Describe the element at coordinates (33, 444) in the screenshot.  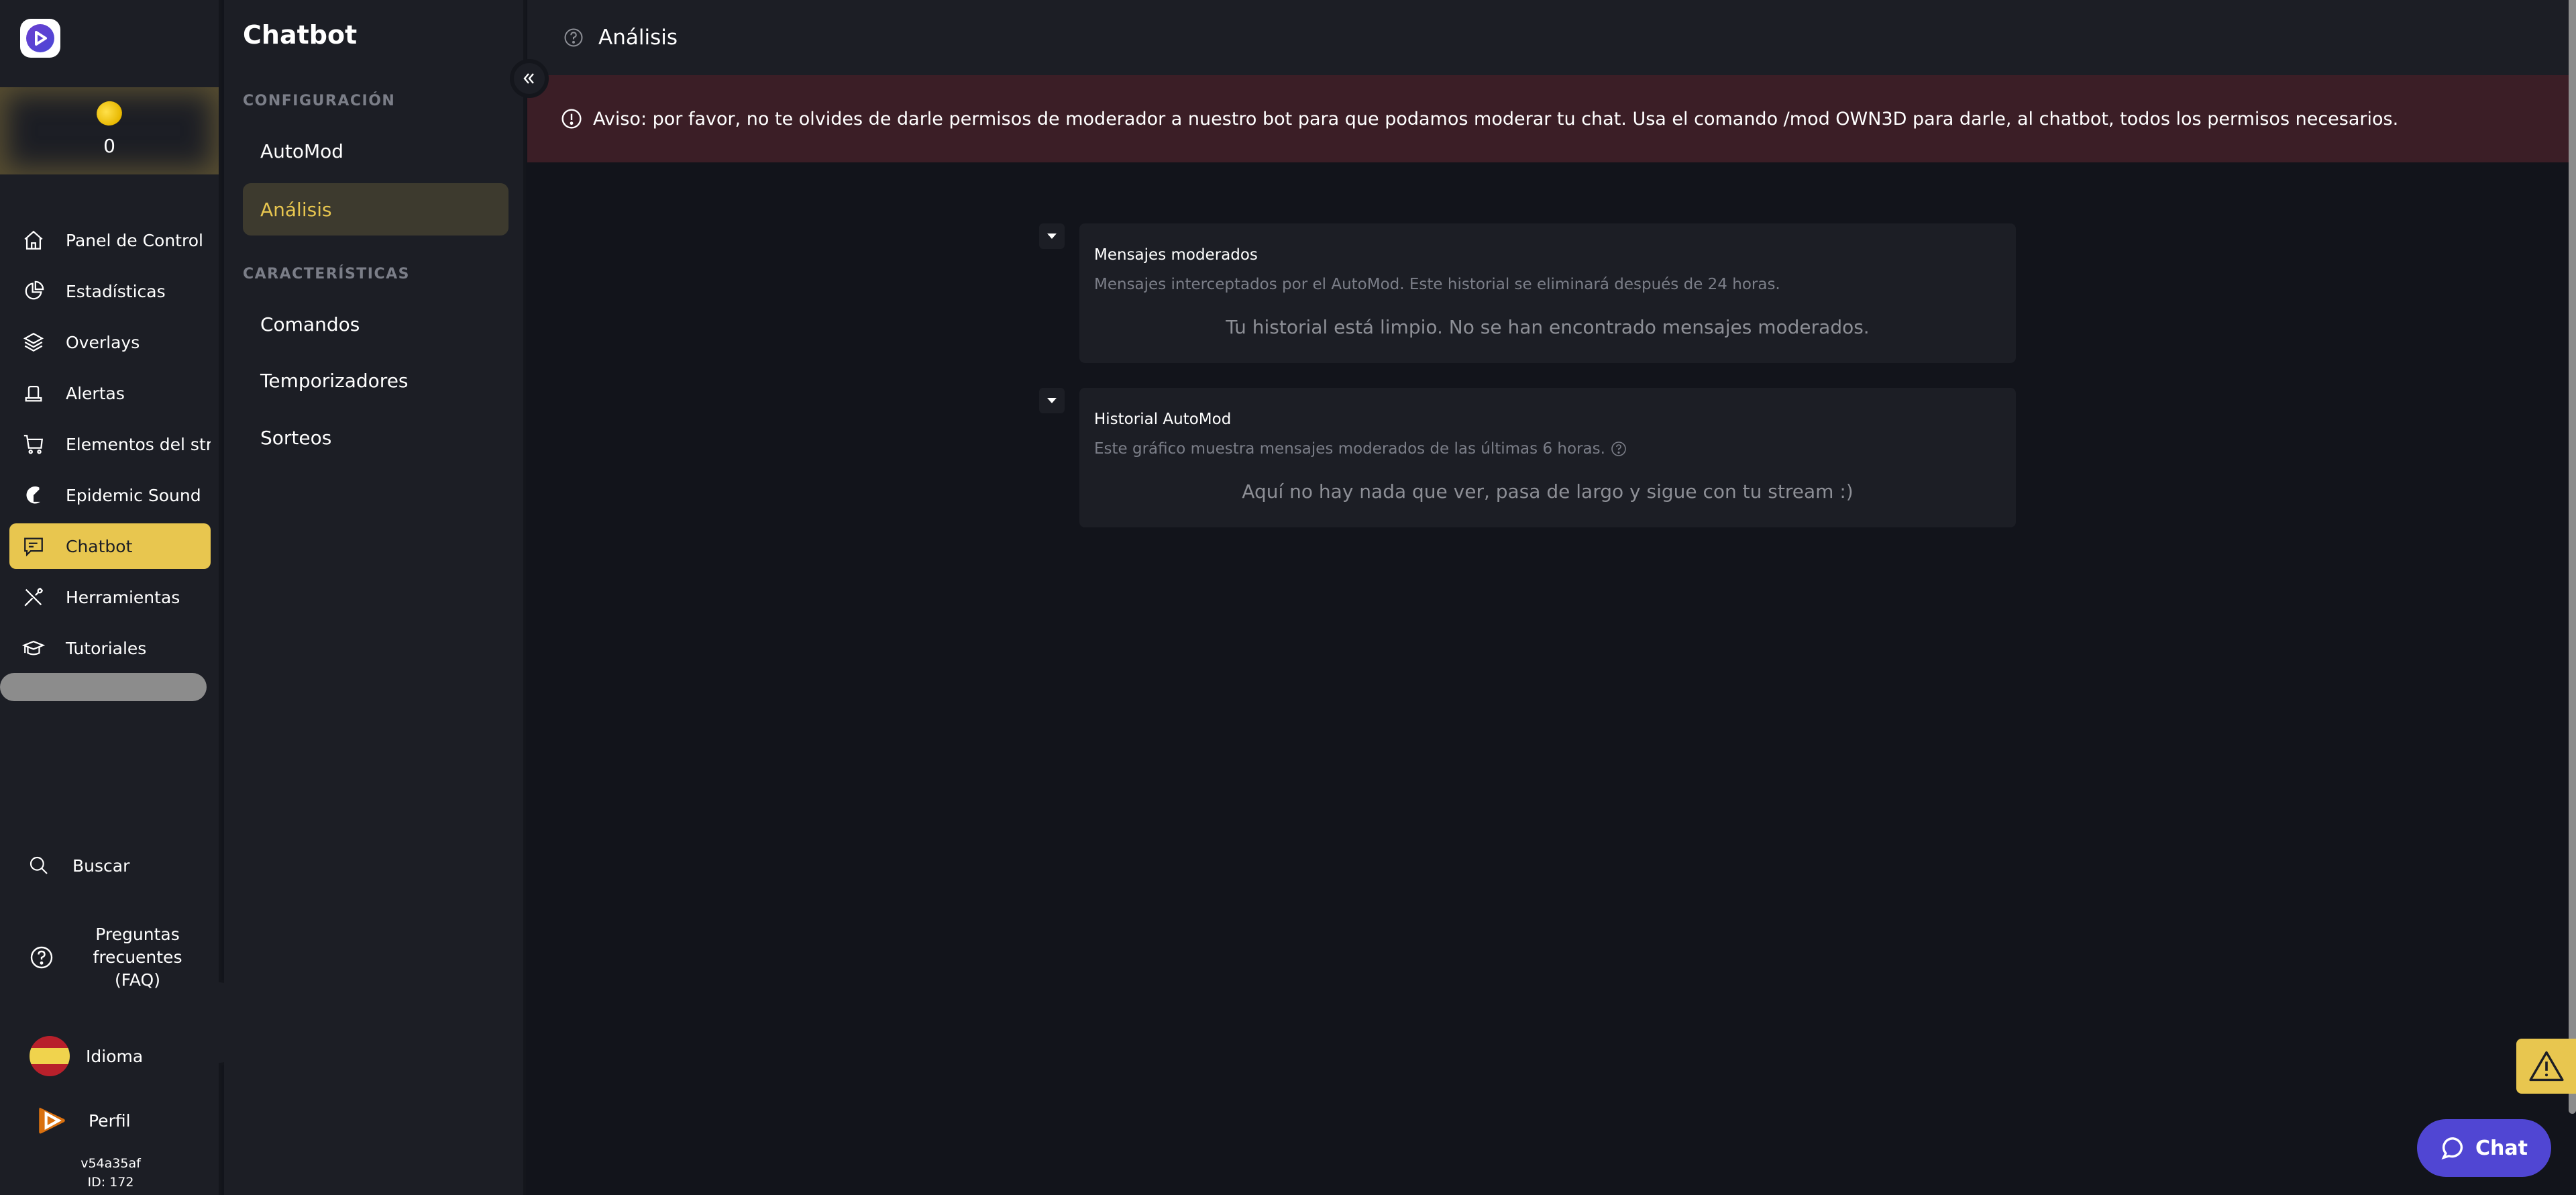
I see `cart-icon` at that location.